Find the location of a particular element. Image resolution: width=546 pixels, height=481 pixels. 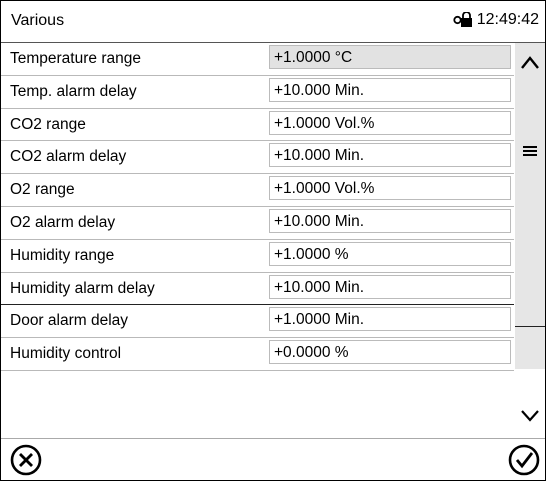

menu-lines-icon is located at coordinates (530, 151).